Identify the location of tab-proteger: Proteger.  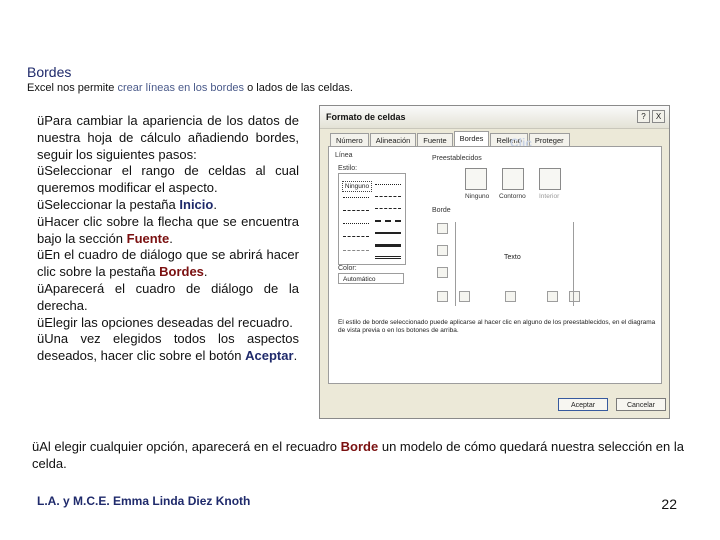
(549, 140).